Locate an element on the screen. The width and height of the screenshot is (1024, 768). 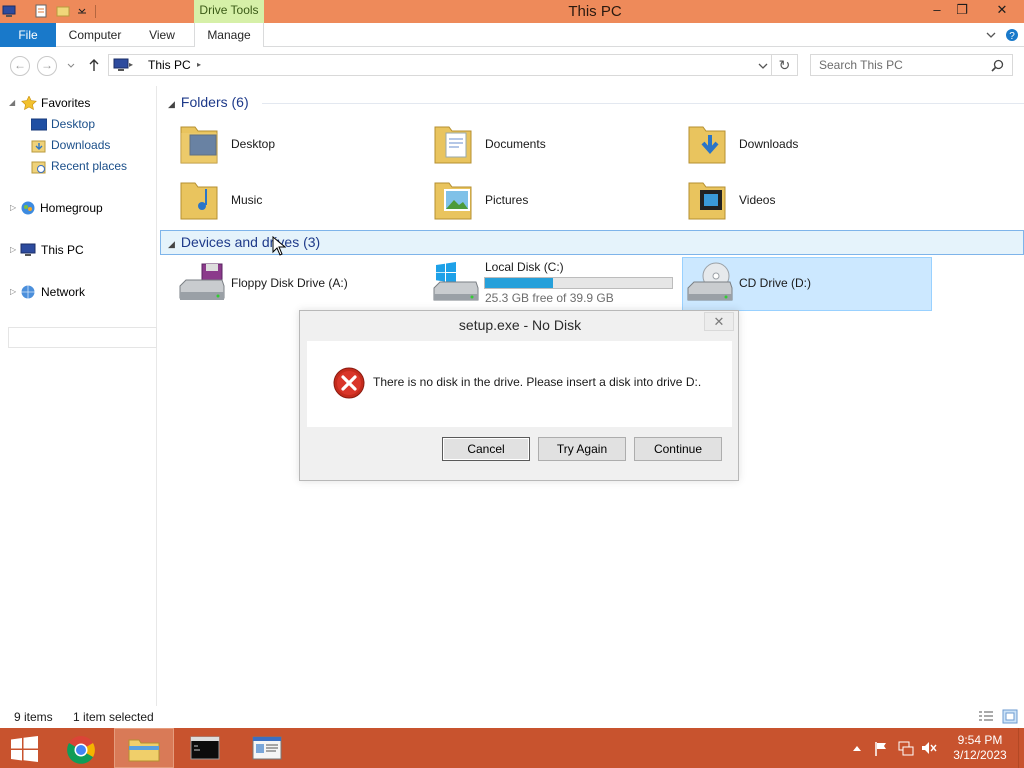
large-icons-view-icon is located at coordinates (1010, 716).